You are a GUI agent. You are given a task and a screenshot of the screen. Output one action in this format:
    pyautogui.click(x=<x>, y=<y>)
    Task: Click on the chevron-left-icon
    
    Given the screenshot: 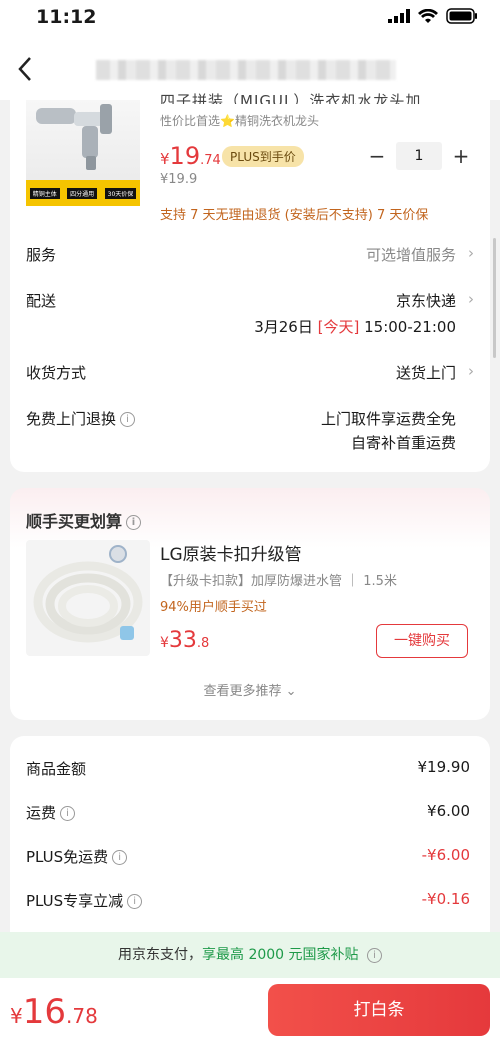 What is the action you would take?
    pyautogui.click(x=24, y=69)
    